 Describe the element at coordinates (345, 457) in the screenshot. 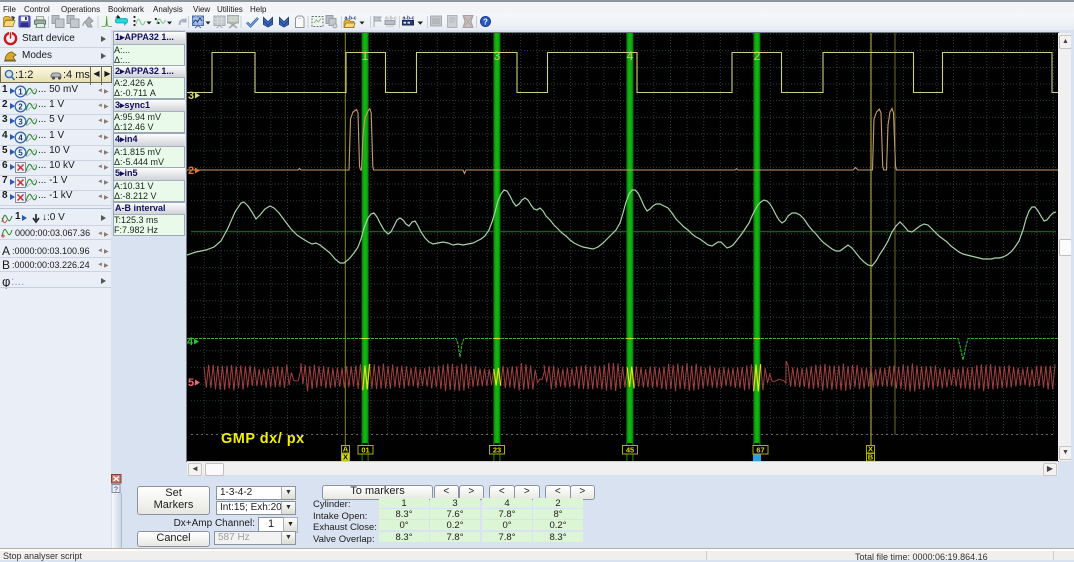

I see `svg-text: X` at that location.